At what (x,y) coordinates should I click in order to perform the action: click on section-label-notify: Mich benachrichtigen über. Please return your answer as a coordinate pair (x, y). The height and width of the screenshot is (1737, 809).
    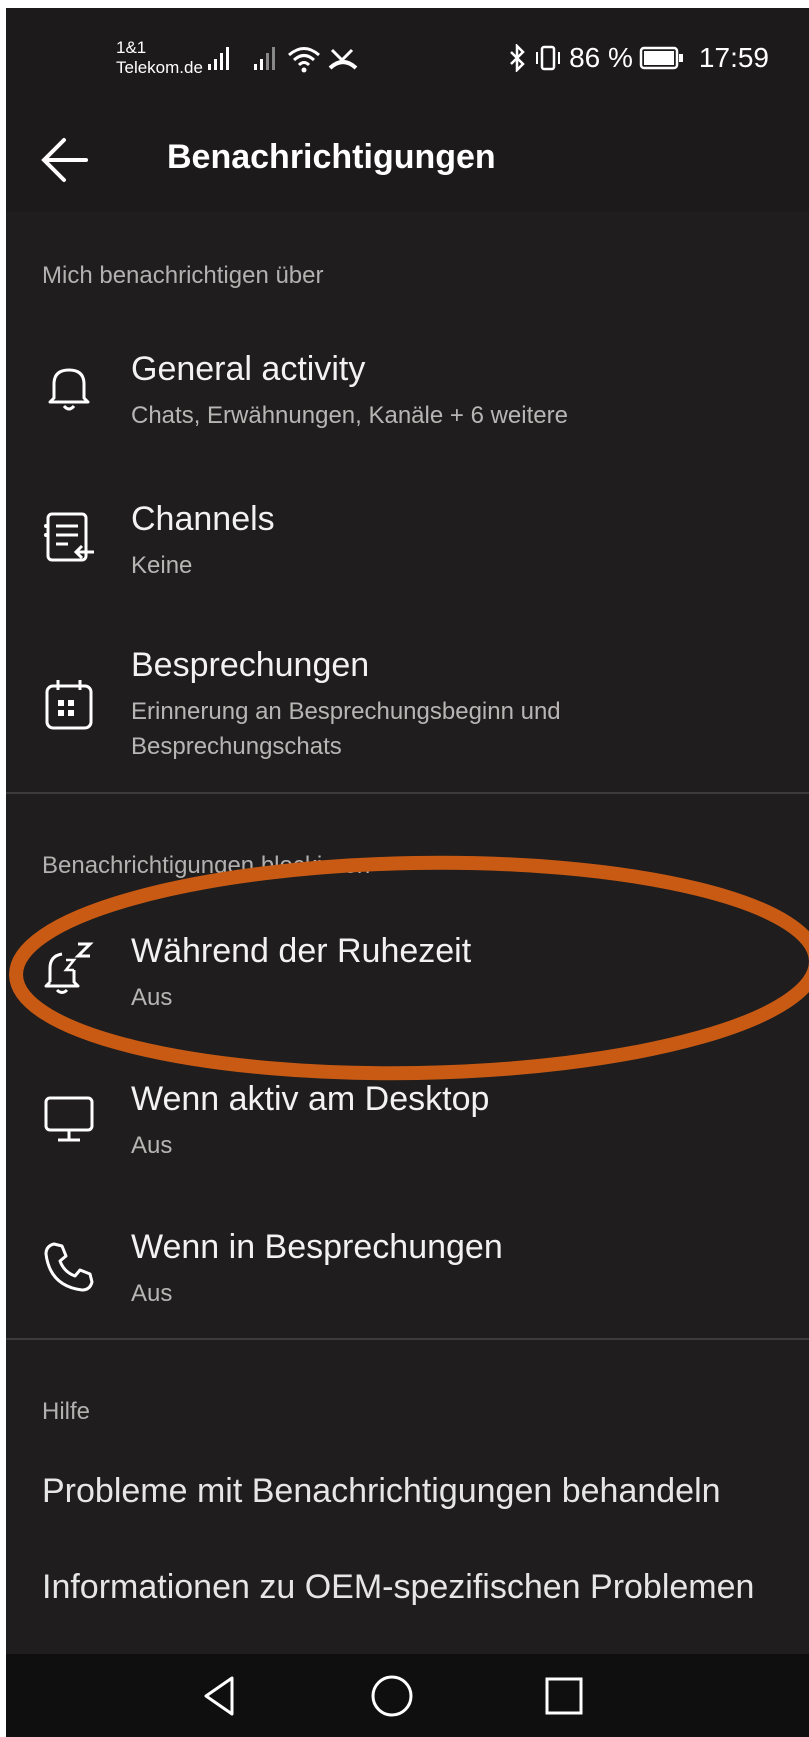
    Looking at the image, I should click on (183, 275).